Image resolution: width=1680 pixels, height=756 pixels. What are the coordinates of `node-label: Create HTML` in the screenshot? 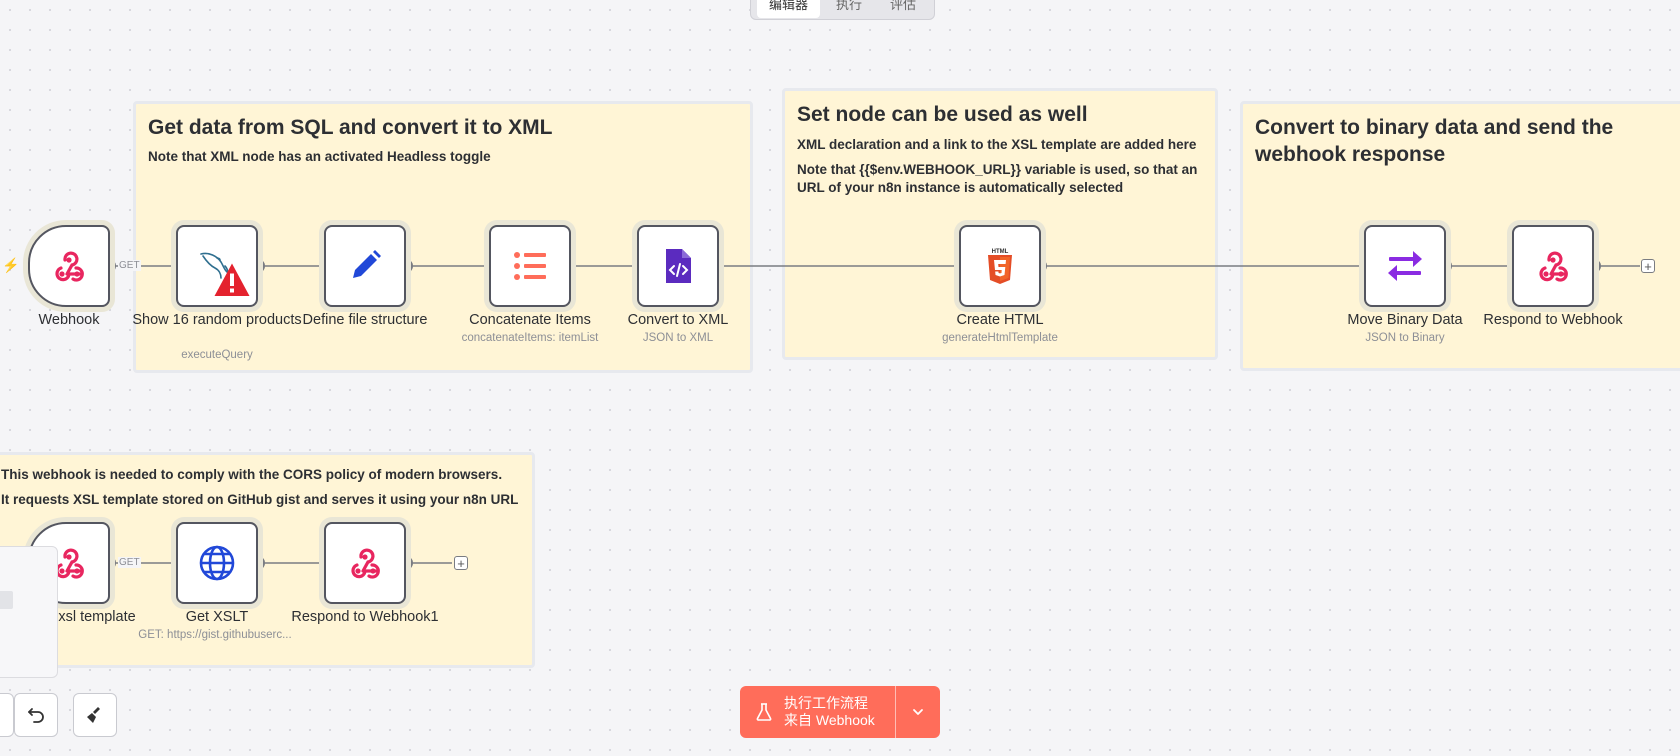 It's located at (1000, 320).